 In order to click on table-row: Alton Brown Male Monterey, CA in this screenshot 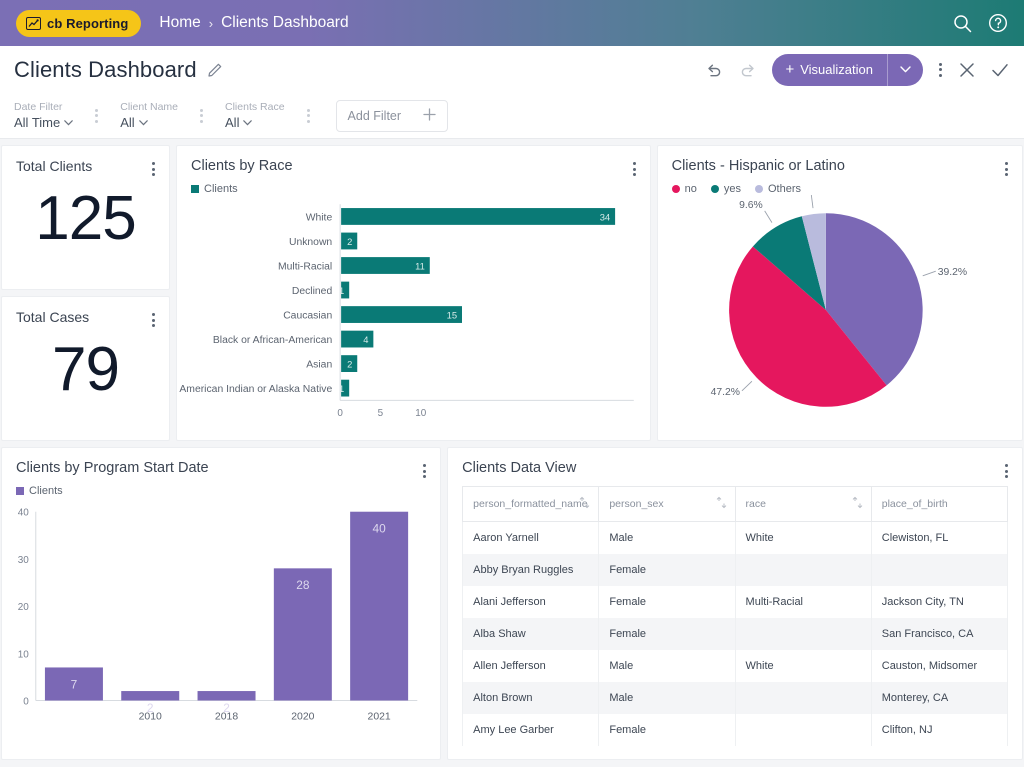, I will do `click(735, 698)`.